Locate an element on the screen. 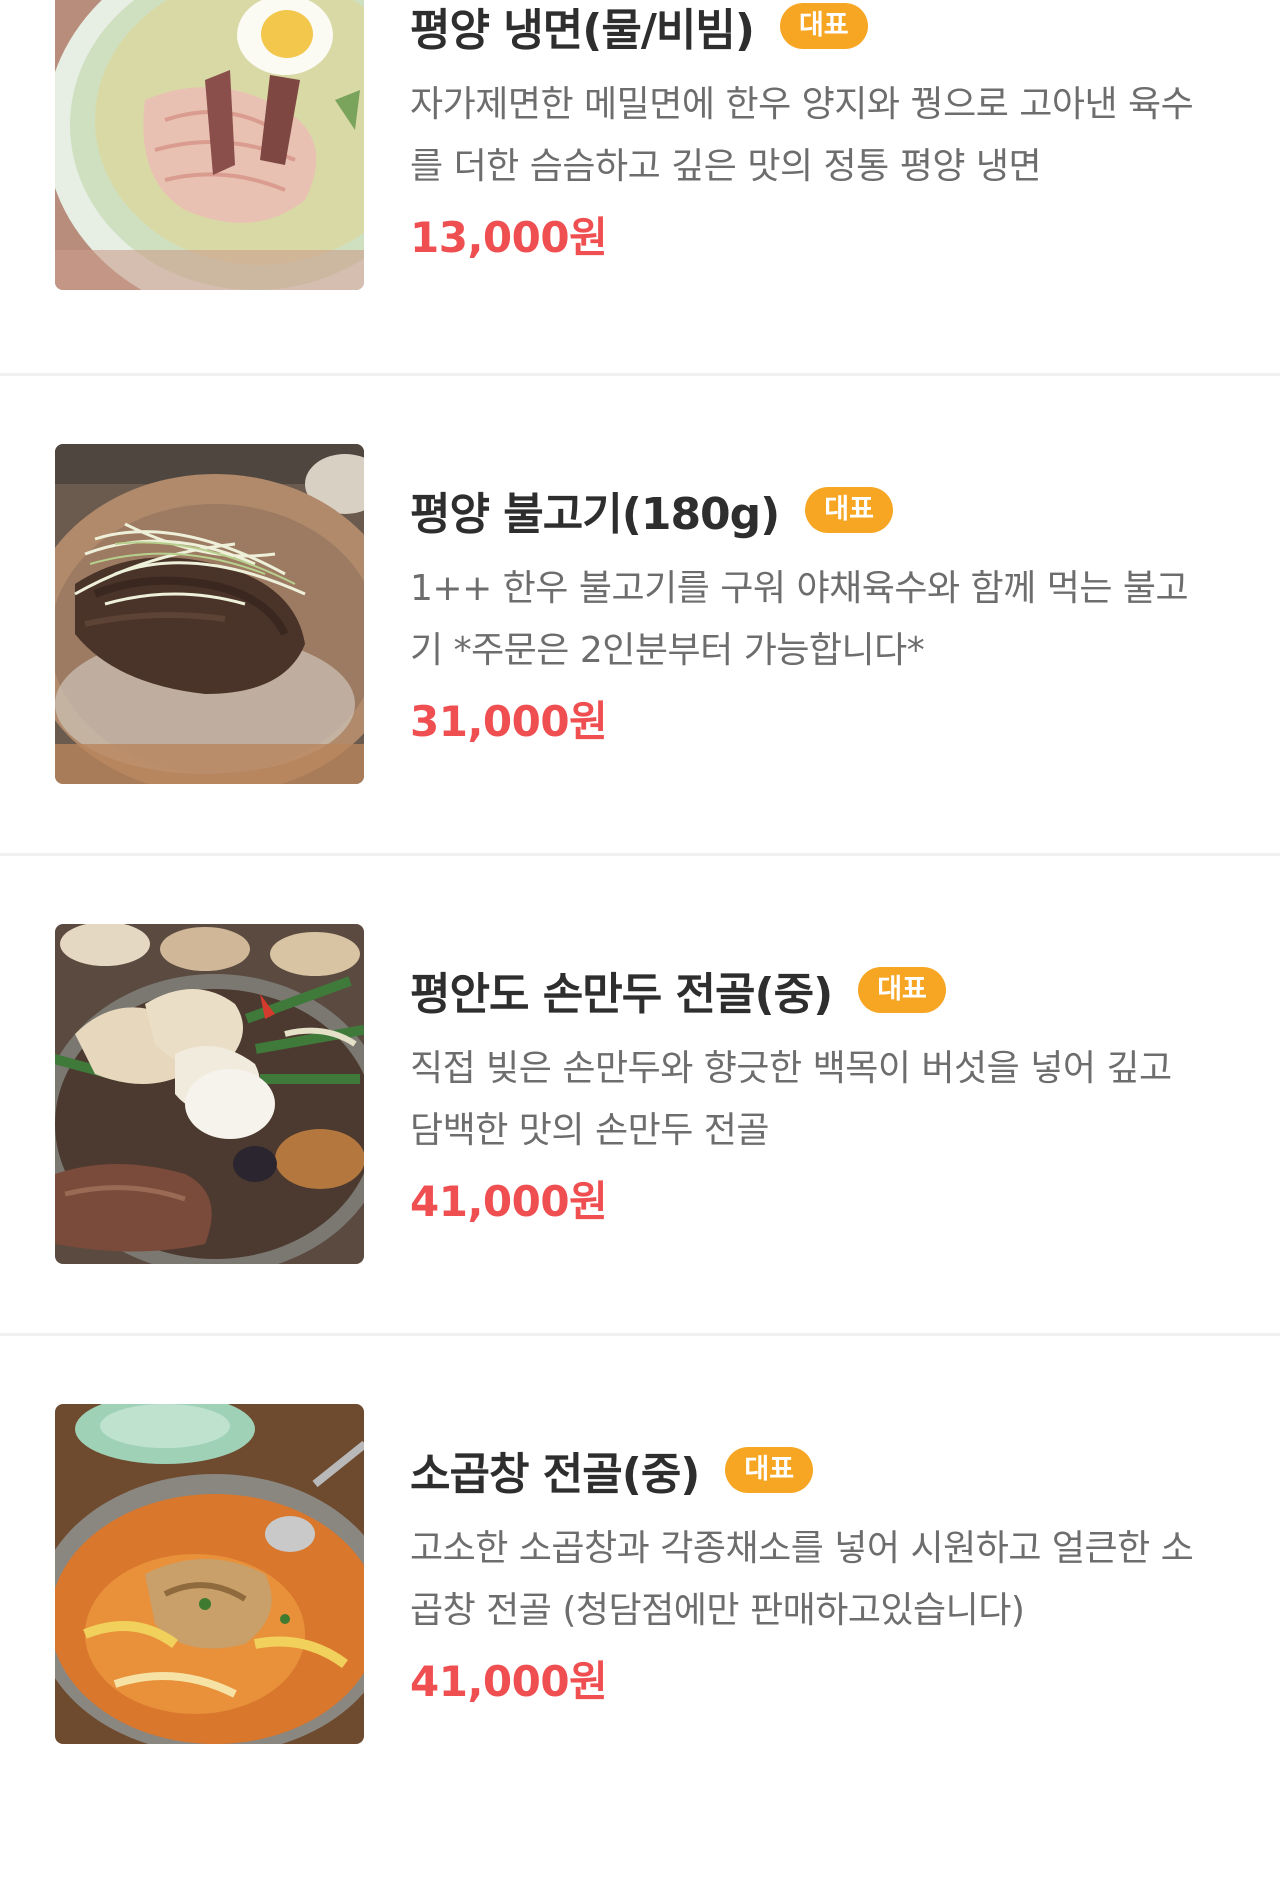 Image resolution: width=1280 pixels, height=1884 pixels. naengmyeon-photo is located at coordinates (209, 145).